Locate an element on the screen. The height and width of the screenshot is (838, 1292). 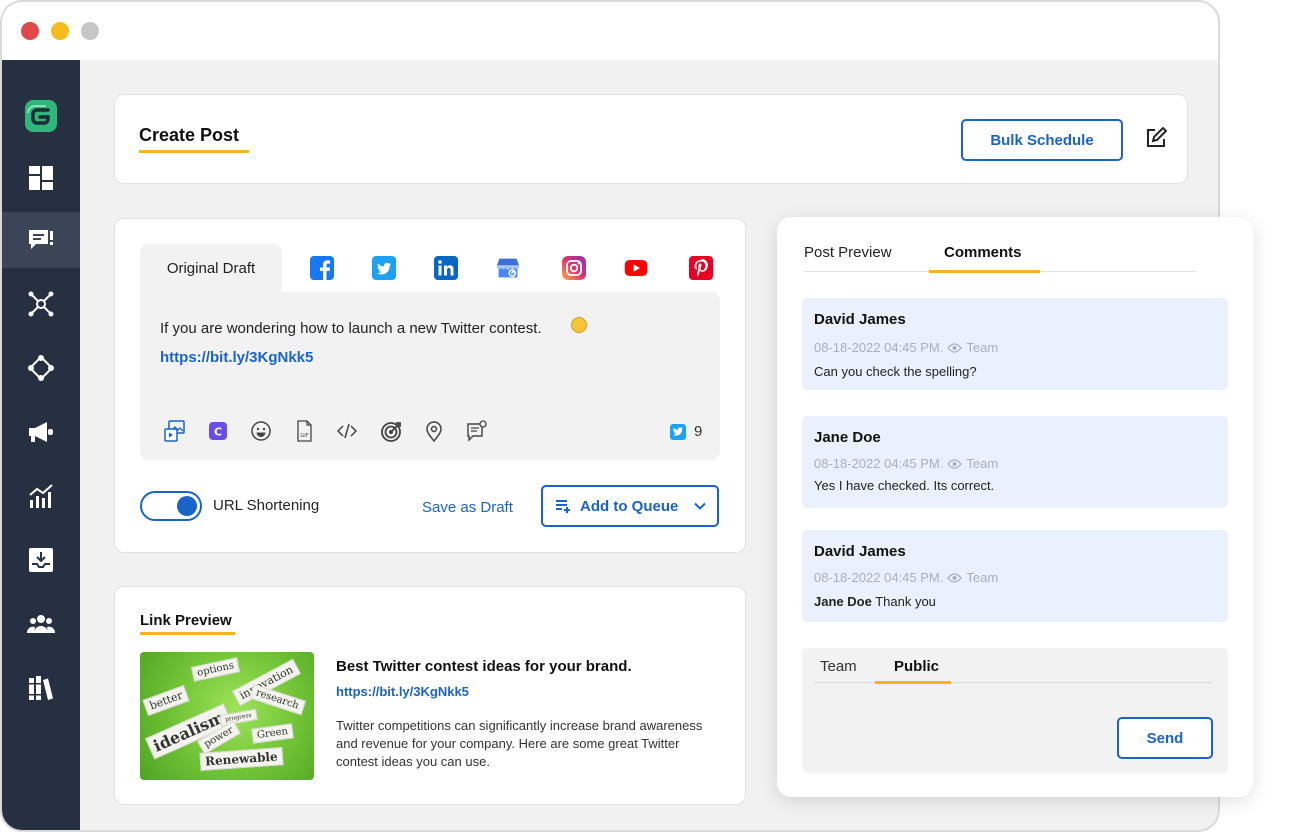
brand-logo-icon is located at coordinates (41, 116).